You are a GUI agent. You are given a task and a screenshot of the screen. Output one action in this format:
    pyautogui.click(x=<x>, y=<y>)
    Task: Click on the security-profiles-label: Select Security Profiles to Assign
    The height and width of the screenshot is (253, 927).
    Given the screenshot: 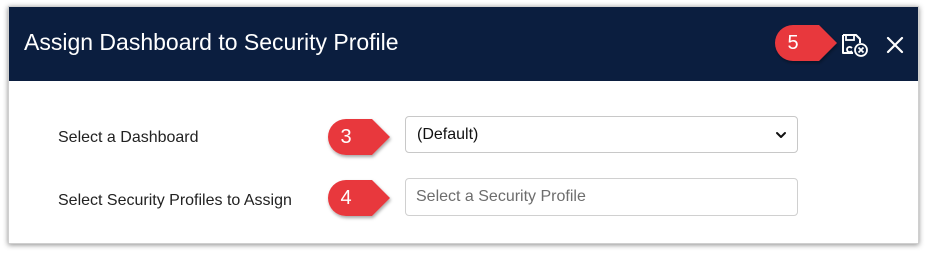 What is the action you would take?
    pyautogui.click(x=175, y=200)
    